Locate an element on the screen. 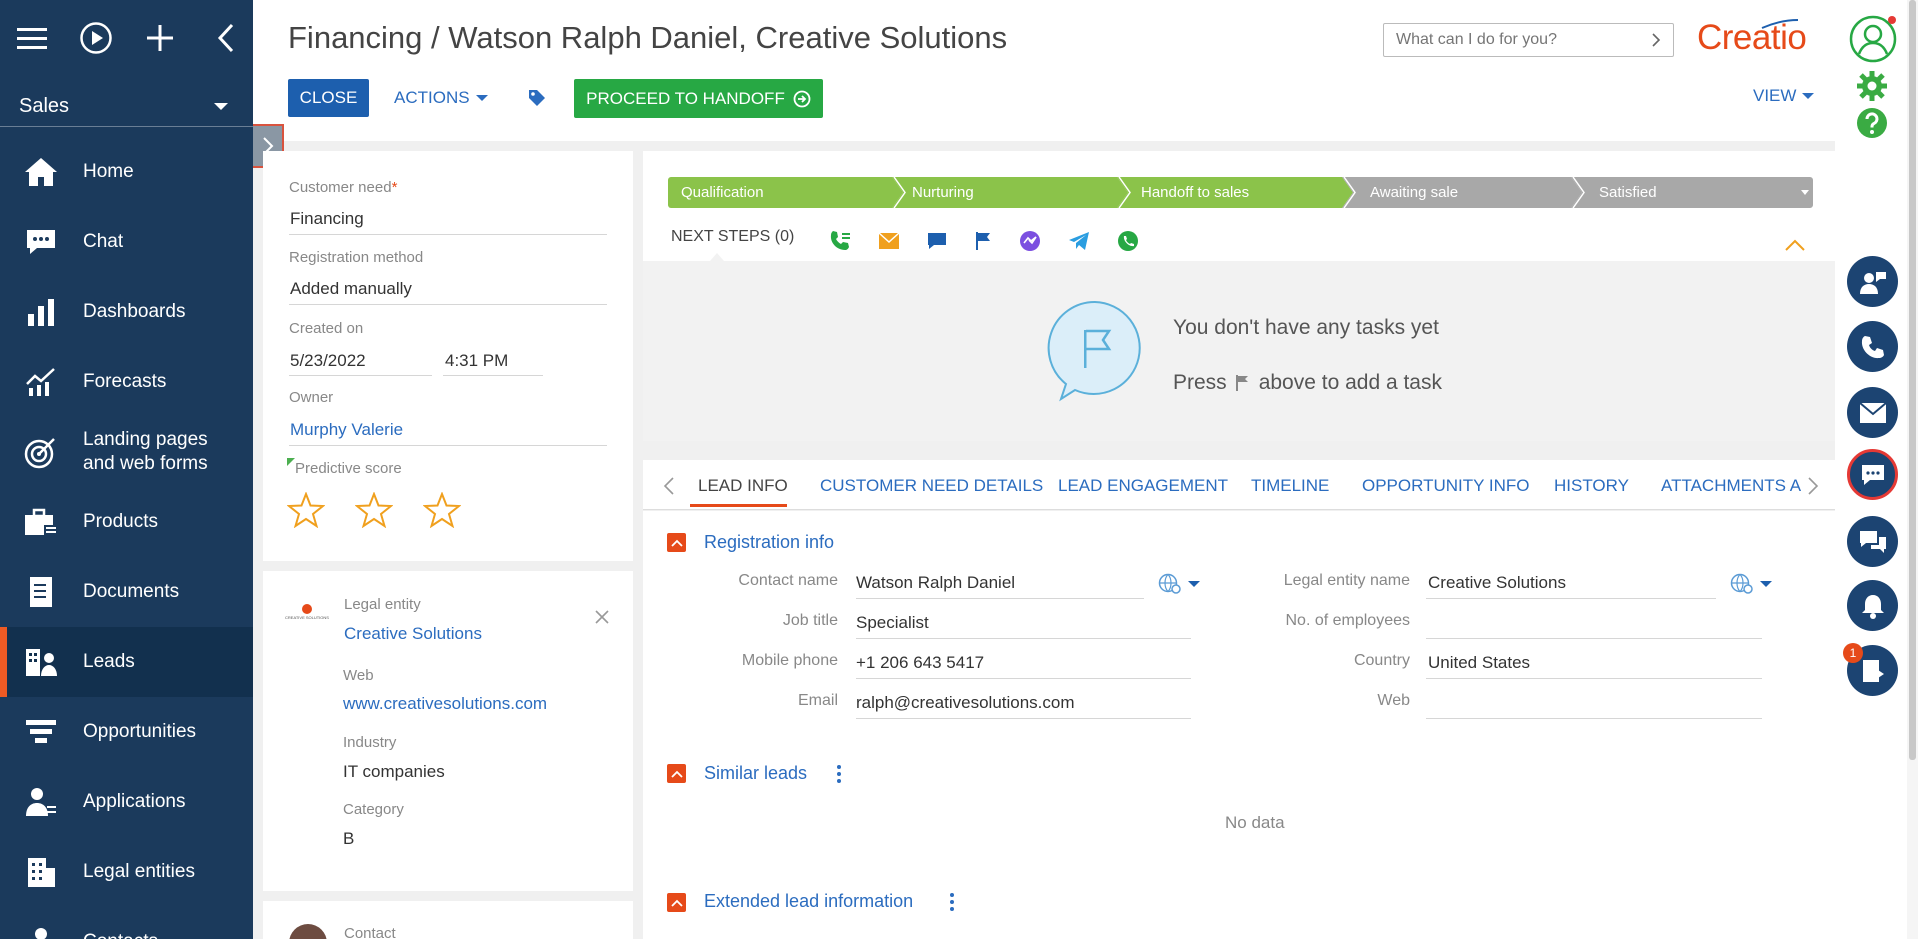 The height and width of the screenshot is (939, 1918). predictive-score-label: Predictive score is located at coordinates (348, 468).